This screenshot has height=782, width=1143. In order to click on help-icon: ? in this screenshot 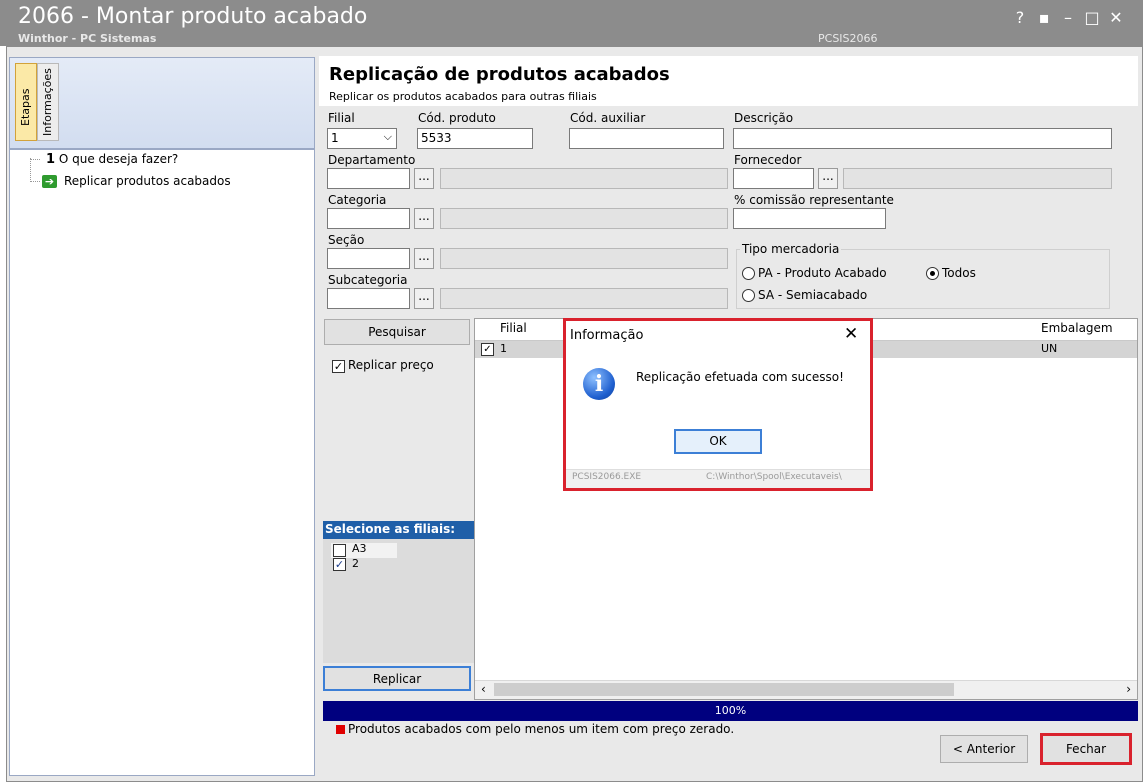, I will do `click(1020, 17)`.